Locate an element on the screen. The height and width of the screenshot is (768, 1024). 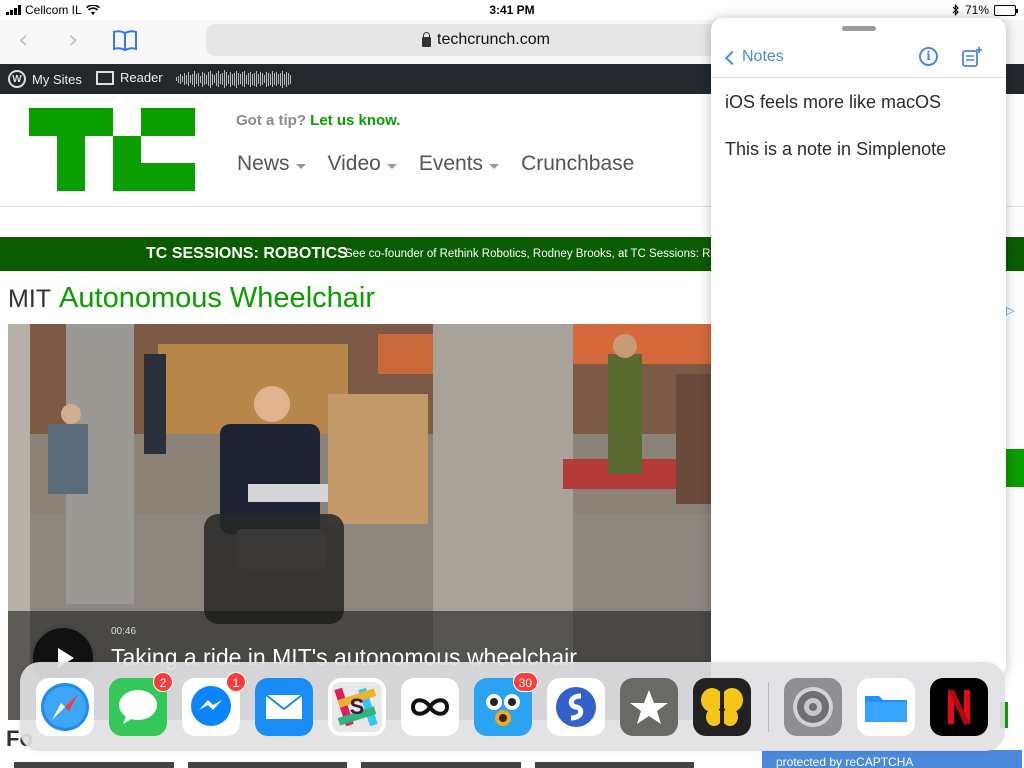
simplenote-icon is located at coordinates (576, 707).